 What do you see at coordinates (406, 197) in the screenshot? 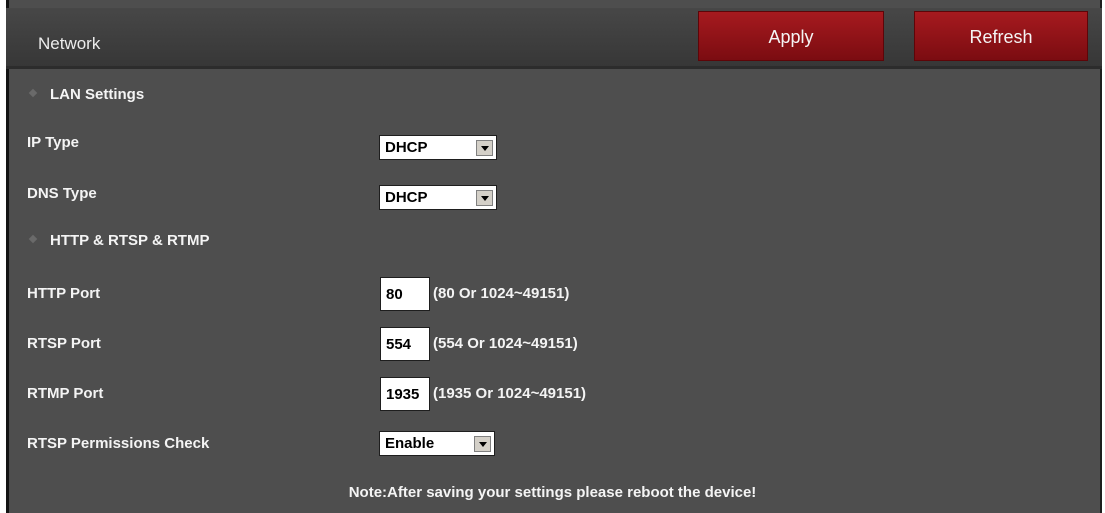
I see `dns-type-value: DHCP` at bounding box center [406, 197].